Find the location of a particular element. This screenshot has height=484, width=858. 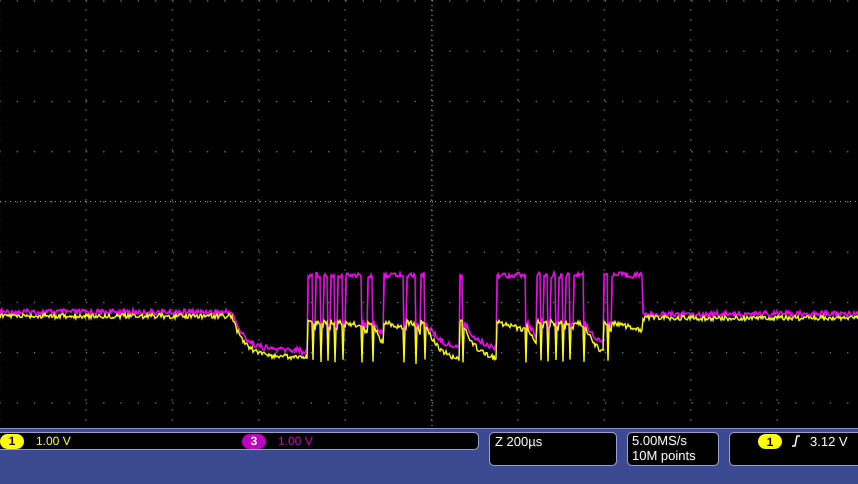

rising-edge-icon is located at coordinates (796, 441).